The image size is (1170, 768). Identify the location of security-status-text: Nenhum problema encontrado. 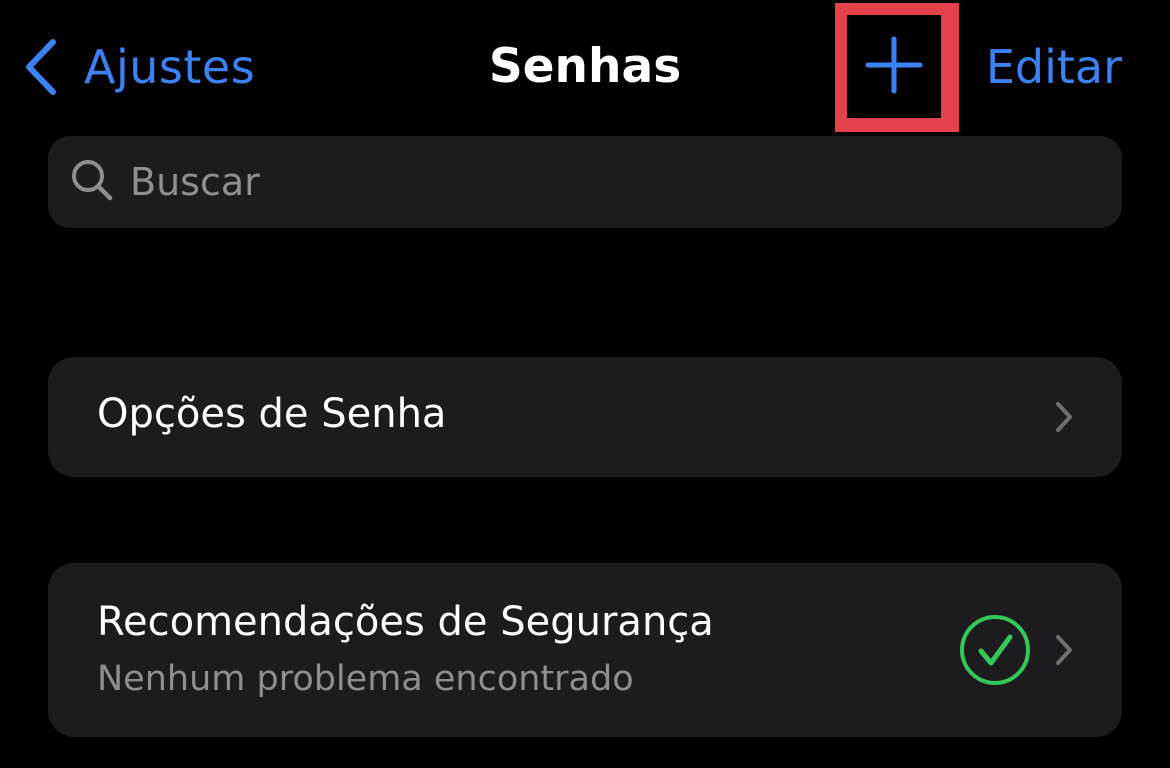
(365, 679).